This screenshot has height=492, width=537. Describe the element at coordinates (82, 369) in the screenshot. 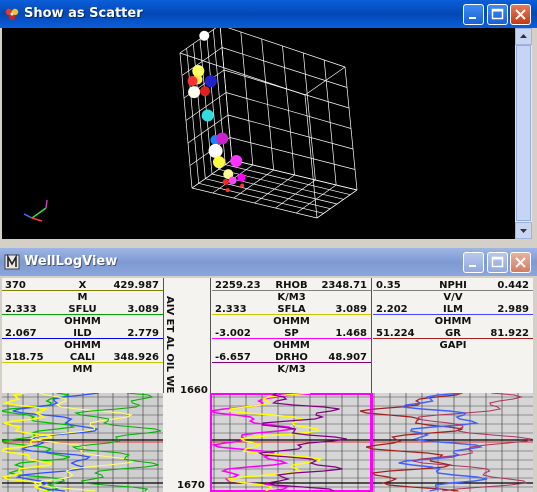

I see `curve-unit: MM` at that location.